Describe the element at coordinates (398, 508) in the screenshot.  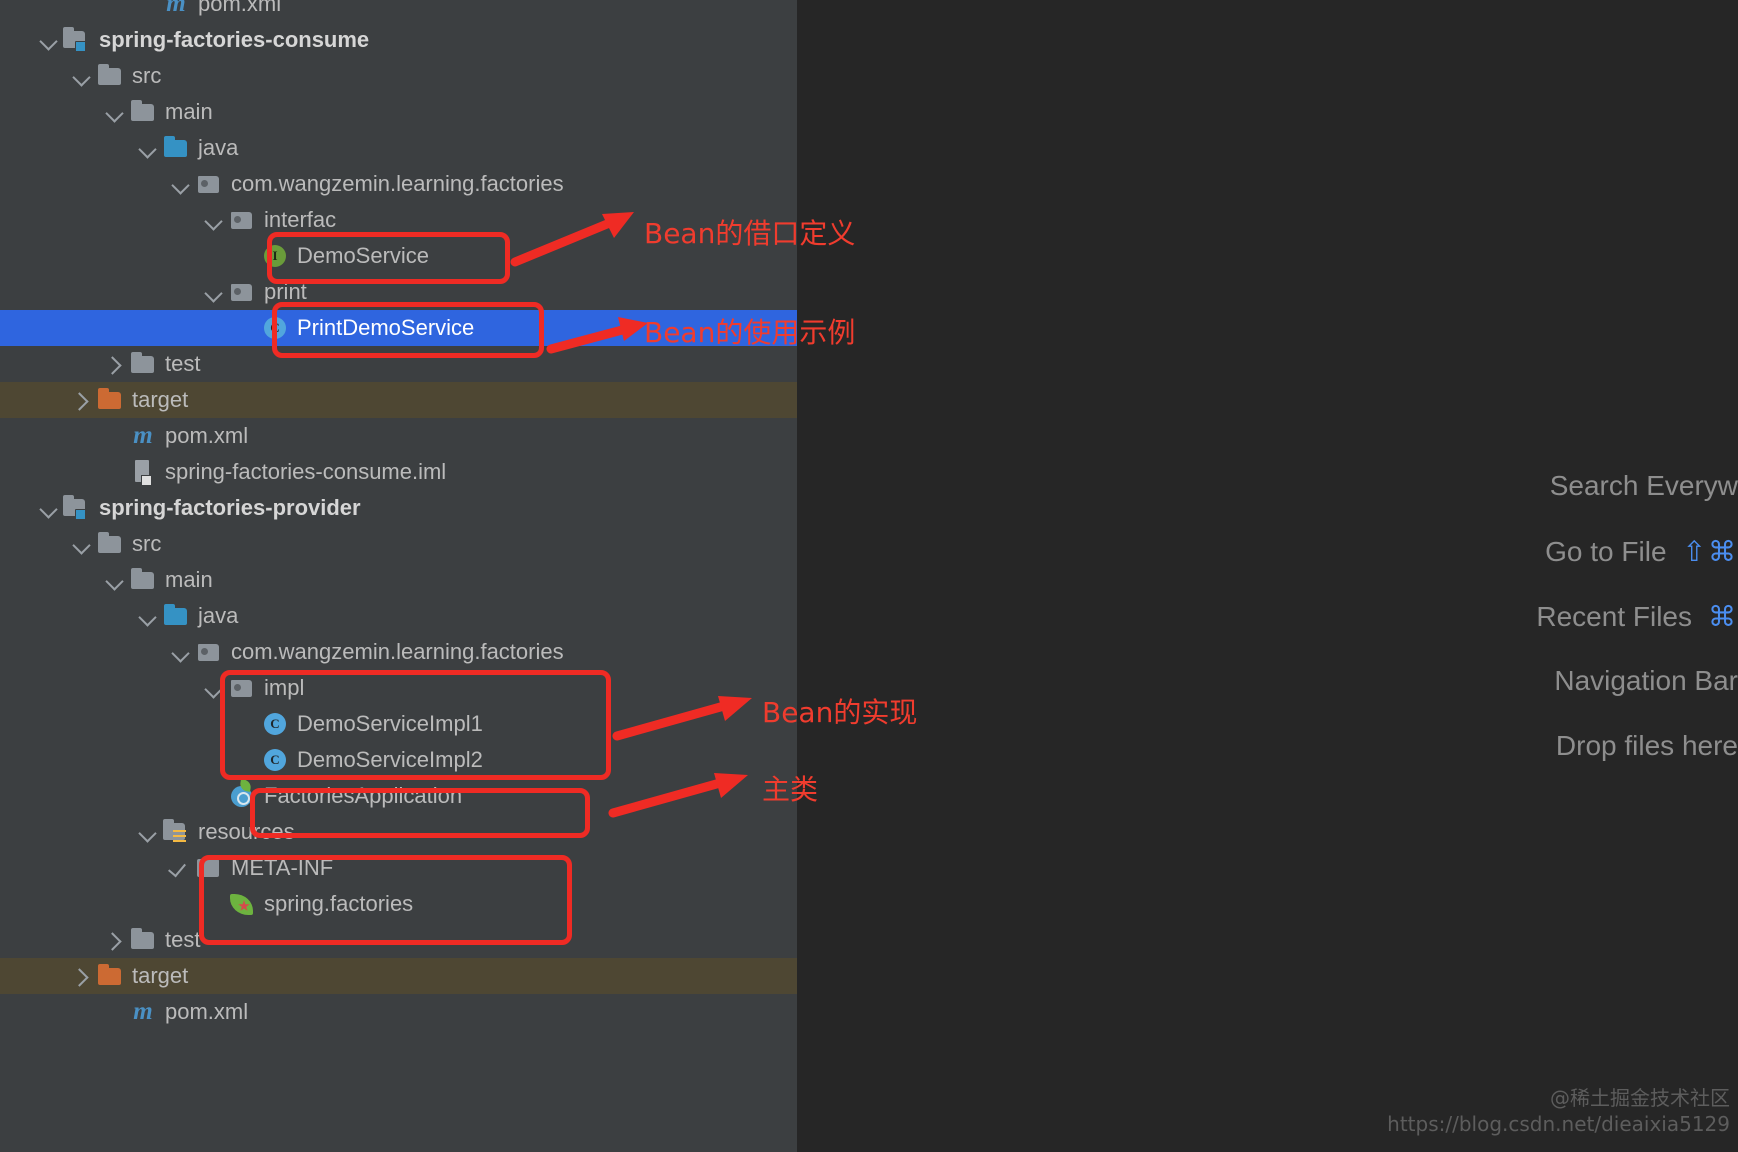
I see `tree-row: spring-factories-provider` at that location.